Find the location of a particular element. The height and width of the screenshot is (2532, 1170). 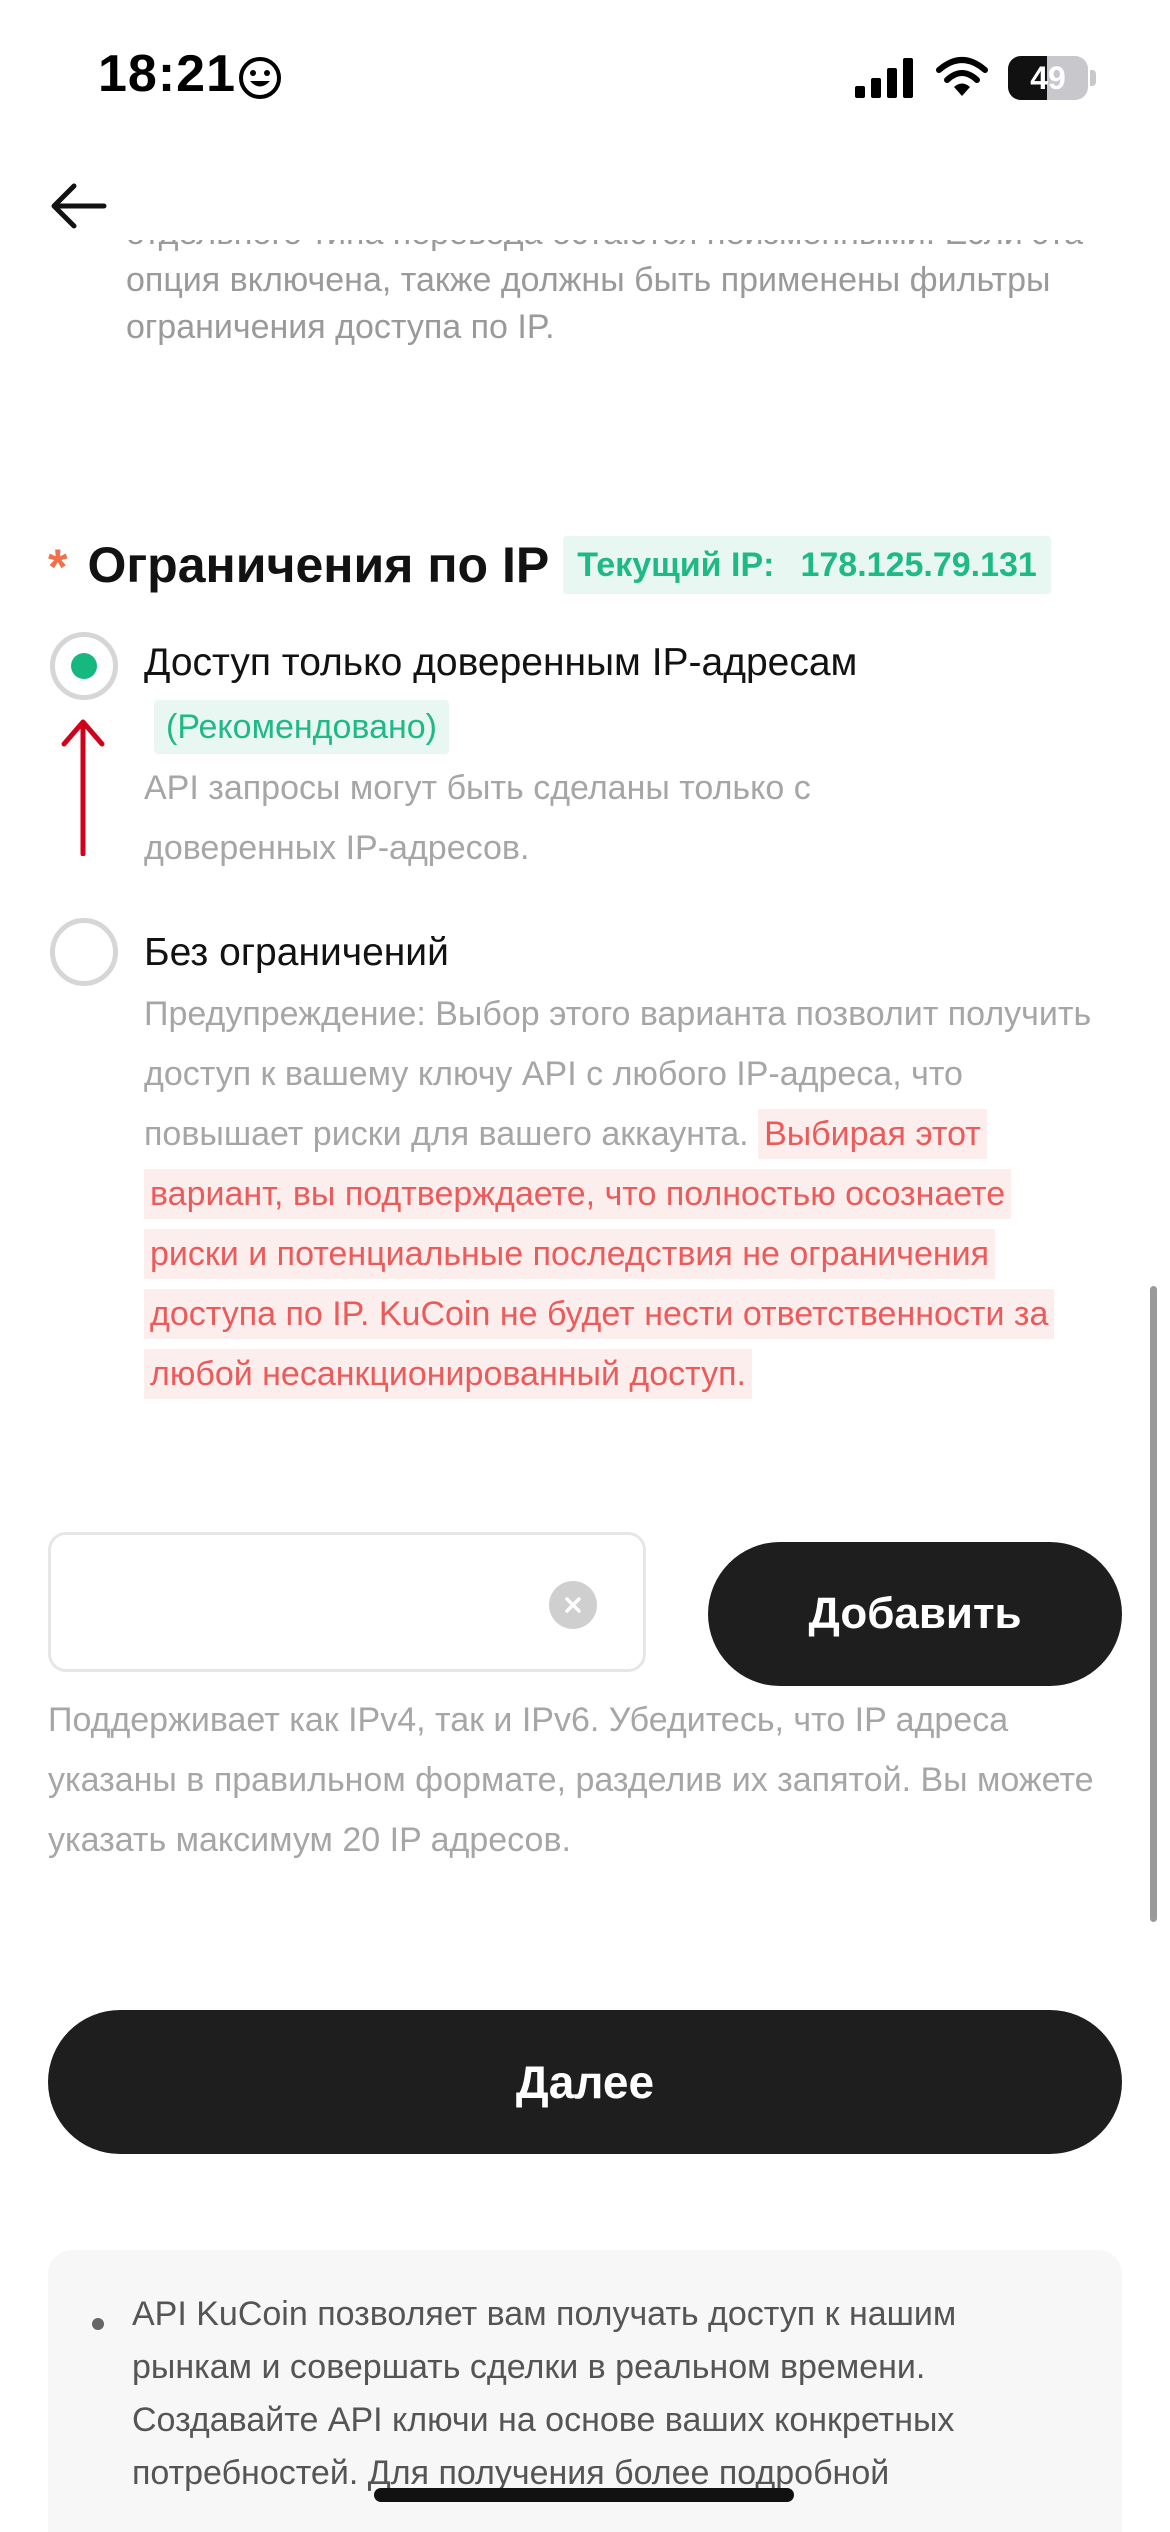

wifi-icon is located at coordinates (962, 76).